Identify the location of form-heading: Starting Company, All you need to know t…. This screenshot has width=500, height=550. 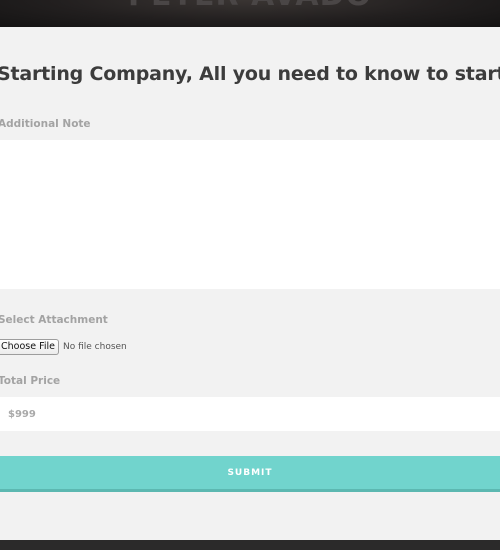
(250, 74).